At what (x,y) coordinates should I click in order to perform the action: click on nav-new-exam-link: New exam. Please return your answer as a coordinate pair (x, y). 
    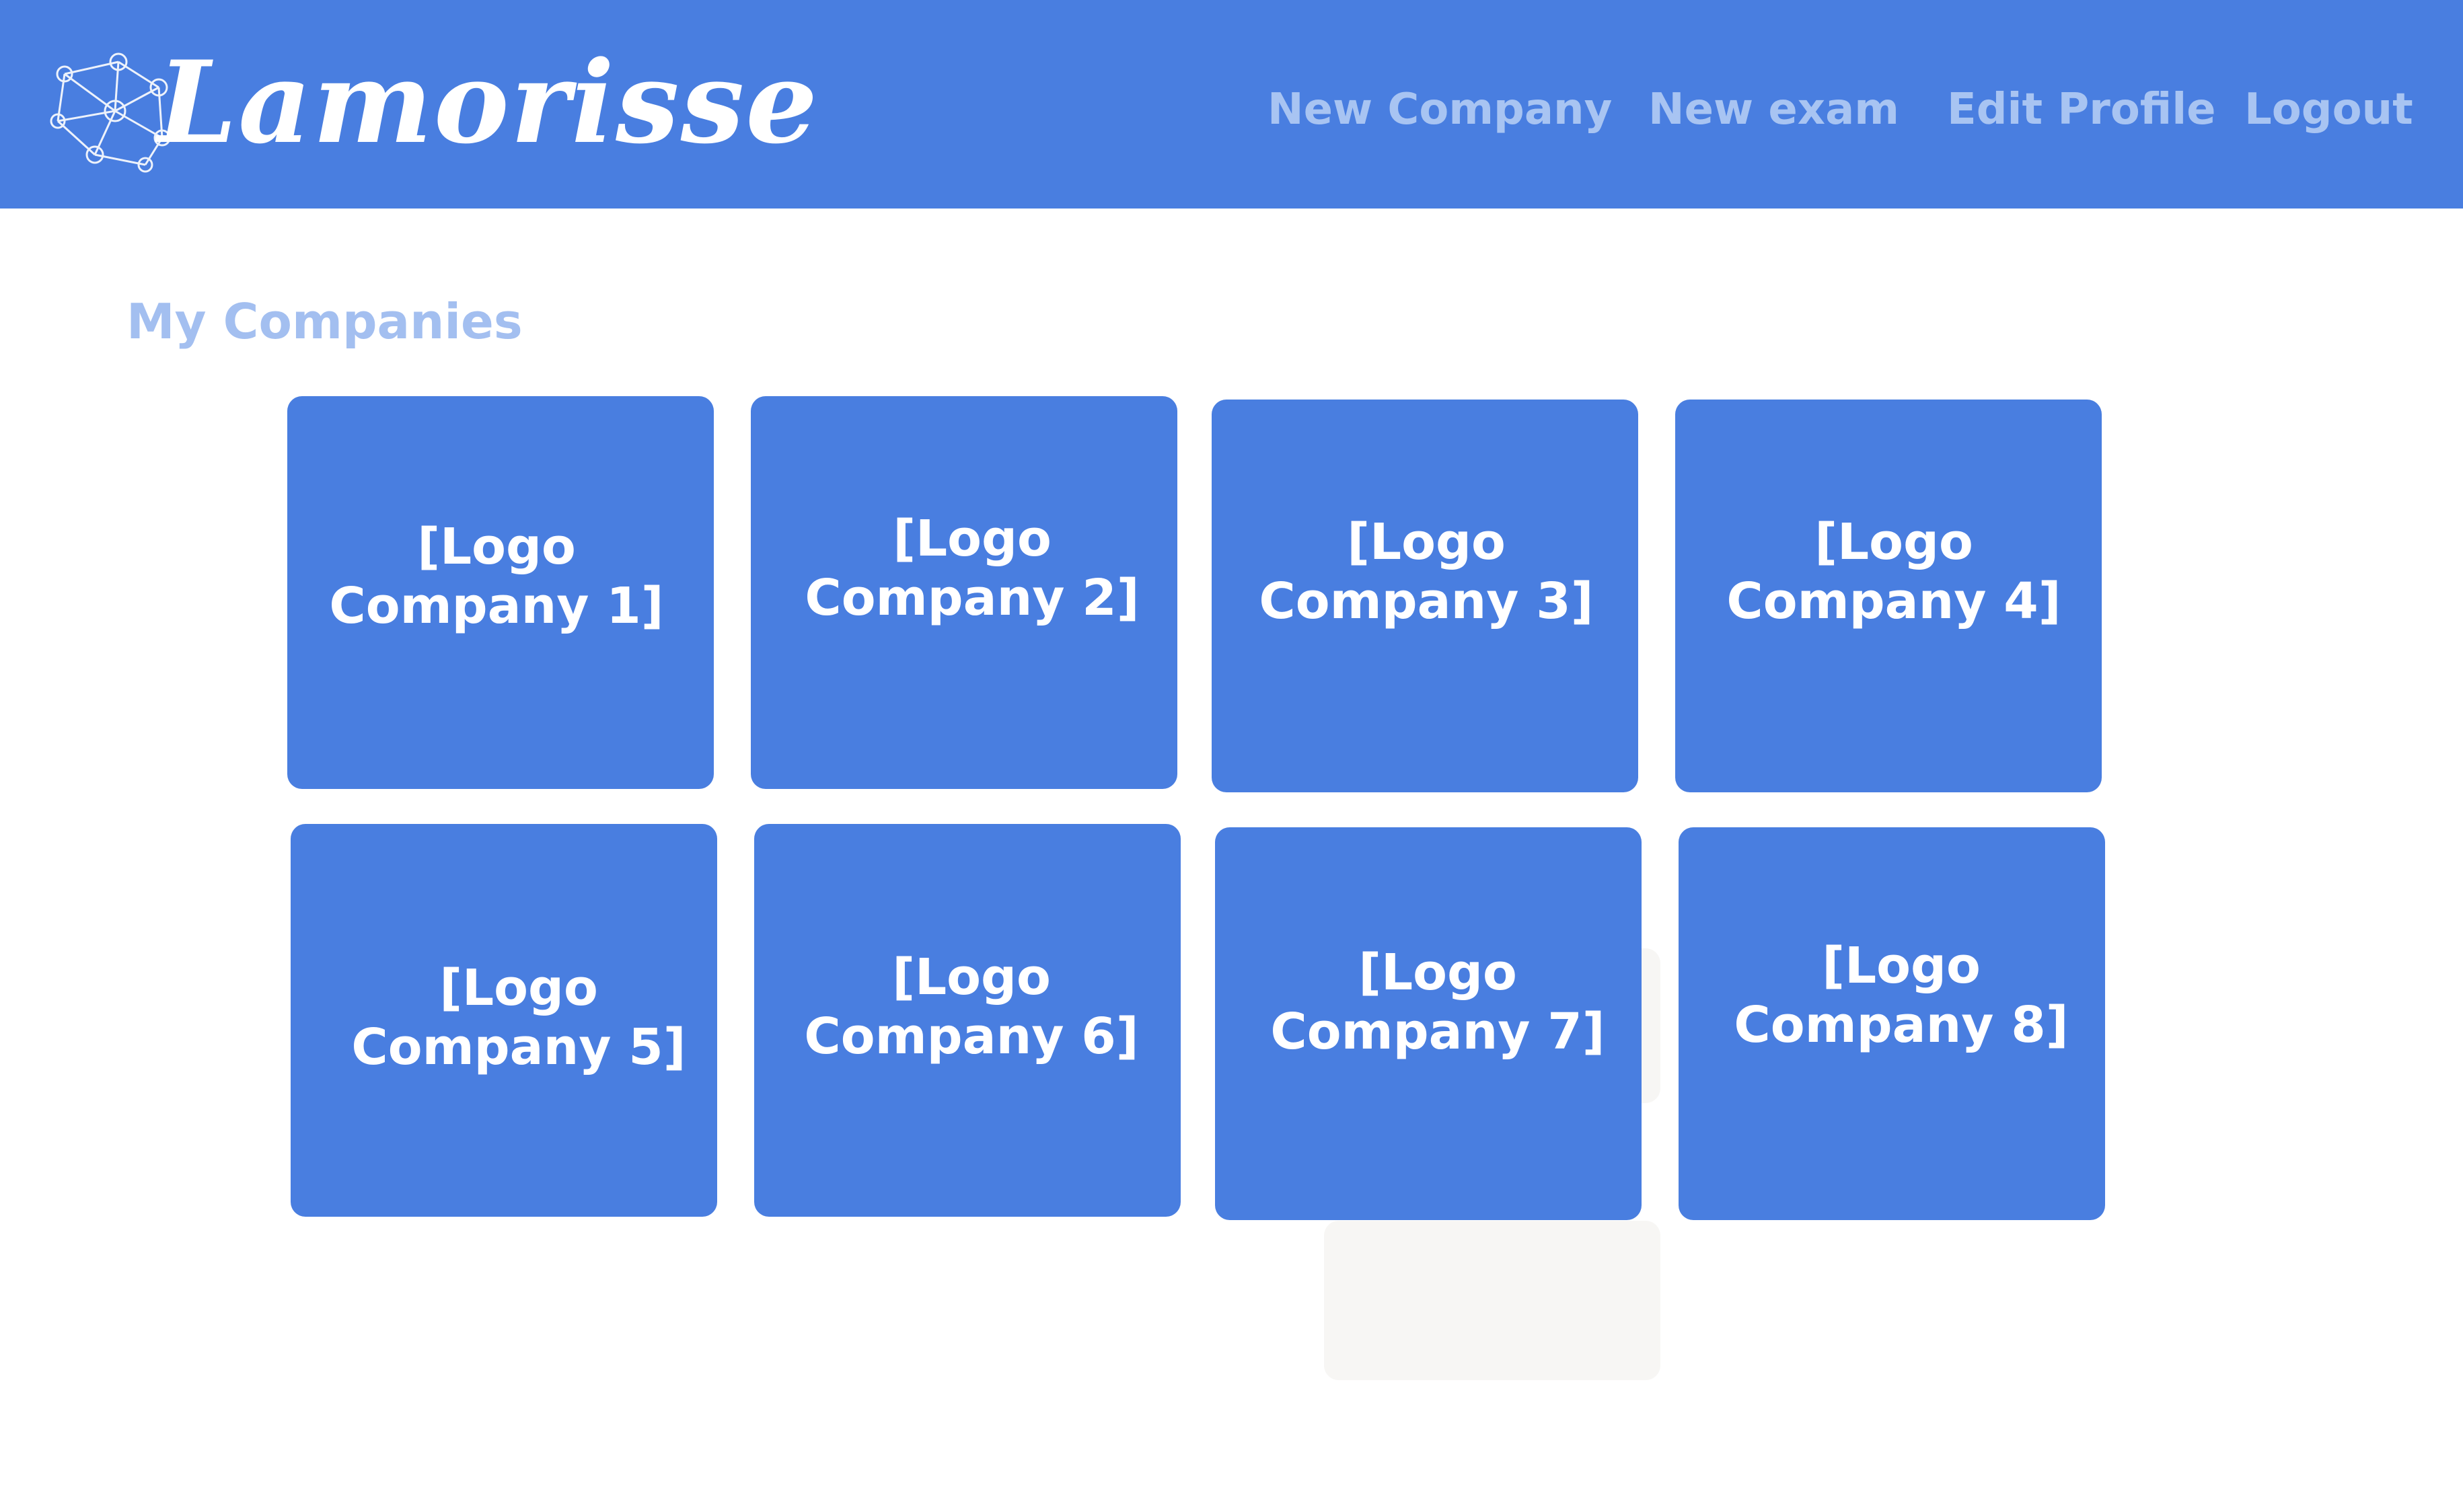
    Looking at the image, I should click on (1773, 109).